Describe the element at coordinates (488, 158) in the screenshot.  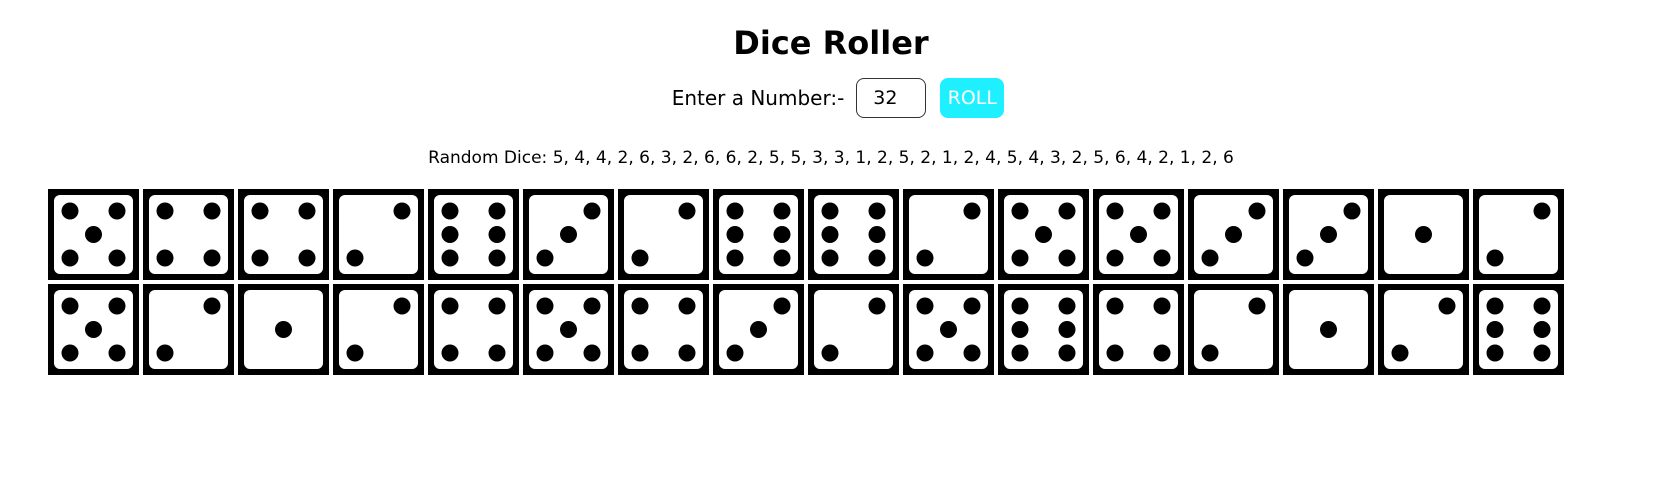
I see `random-dice-label: Random Dice:` at that location.